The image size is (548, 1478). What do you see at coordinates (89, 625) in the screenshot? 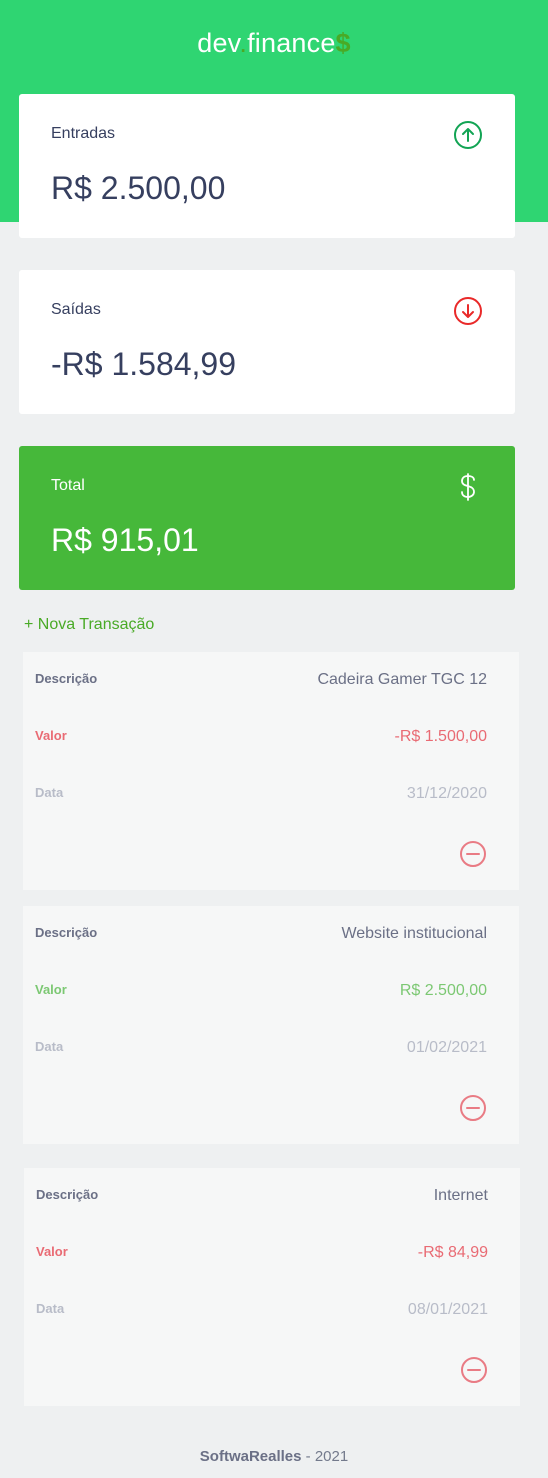
I see `new-transaction-button: + Nova Transação` at bounding box center [89, 625].